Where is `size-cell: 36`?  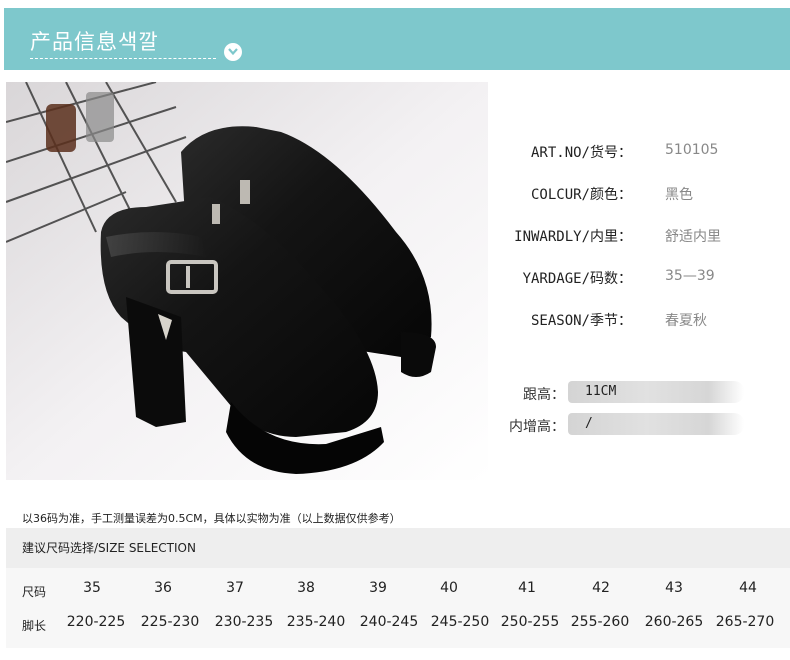 size-cell: 36 is located at coordinates (163, 588).